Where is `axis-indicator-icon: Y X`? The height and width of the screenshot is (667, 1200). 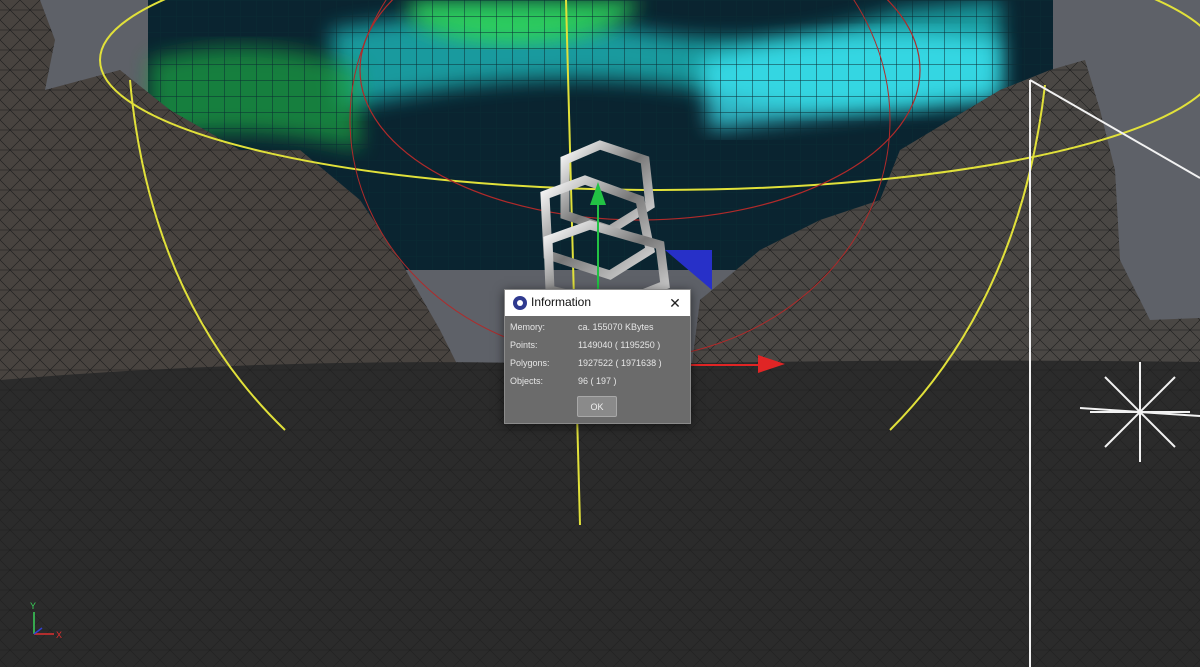
axis-indicator-icon: Y X is located at coordinates (46, 620).